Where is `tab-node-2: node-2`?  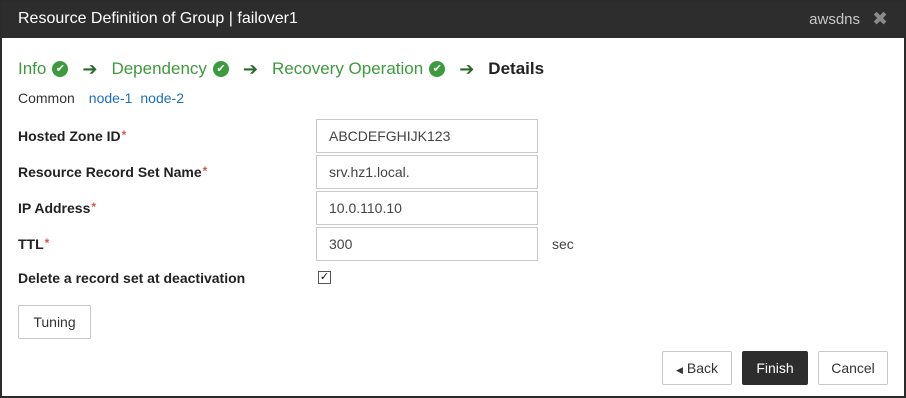 tab-node-2: node-2 is located at coordinates (162, 98).